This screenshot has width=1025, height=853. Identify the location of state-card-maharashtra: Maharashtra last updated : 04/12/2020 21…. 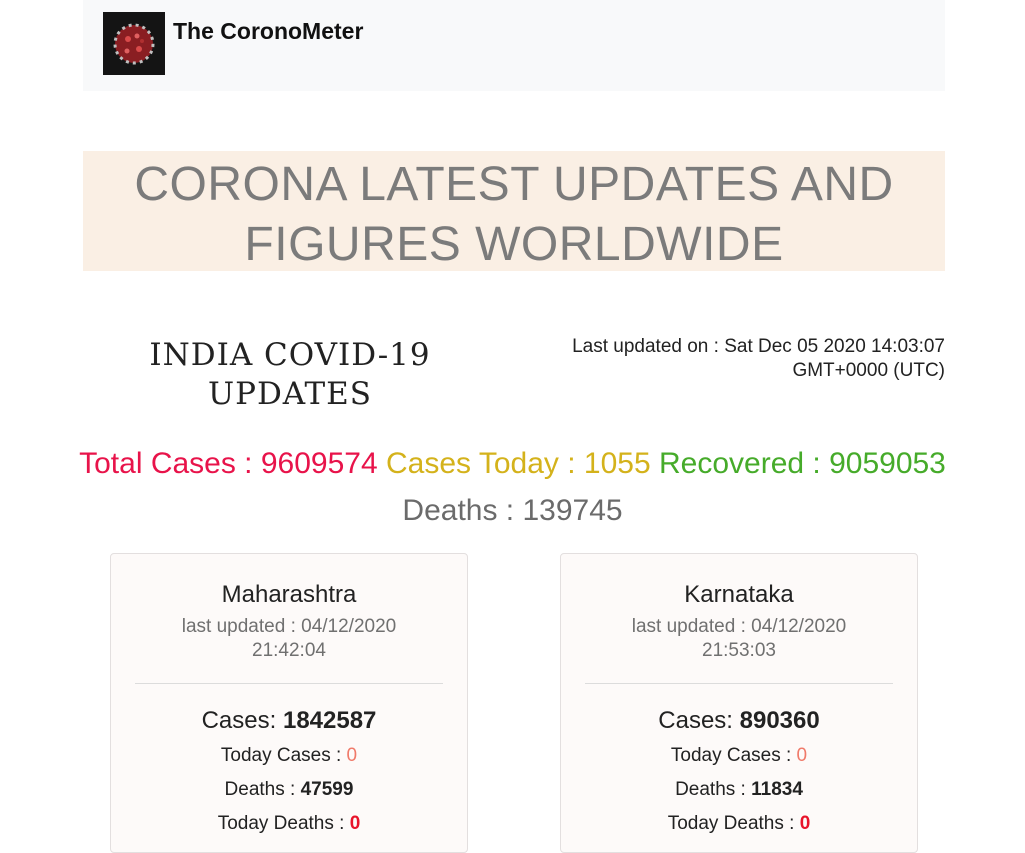
(289, 703).